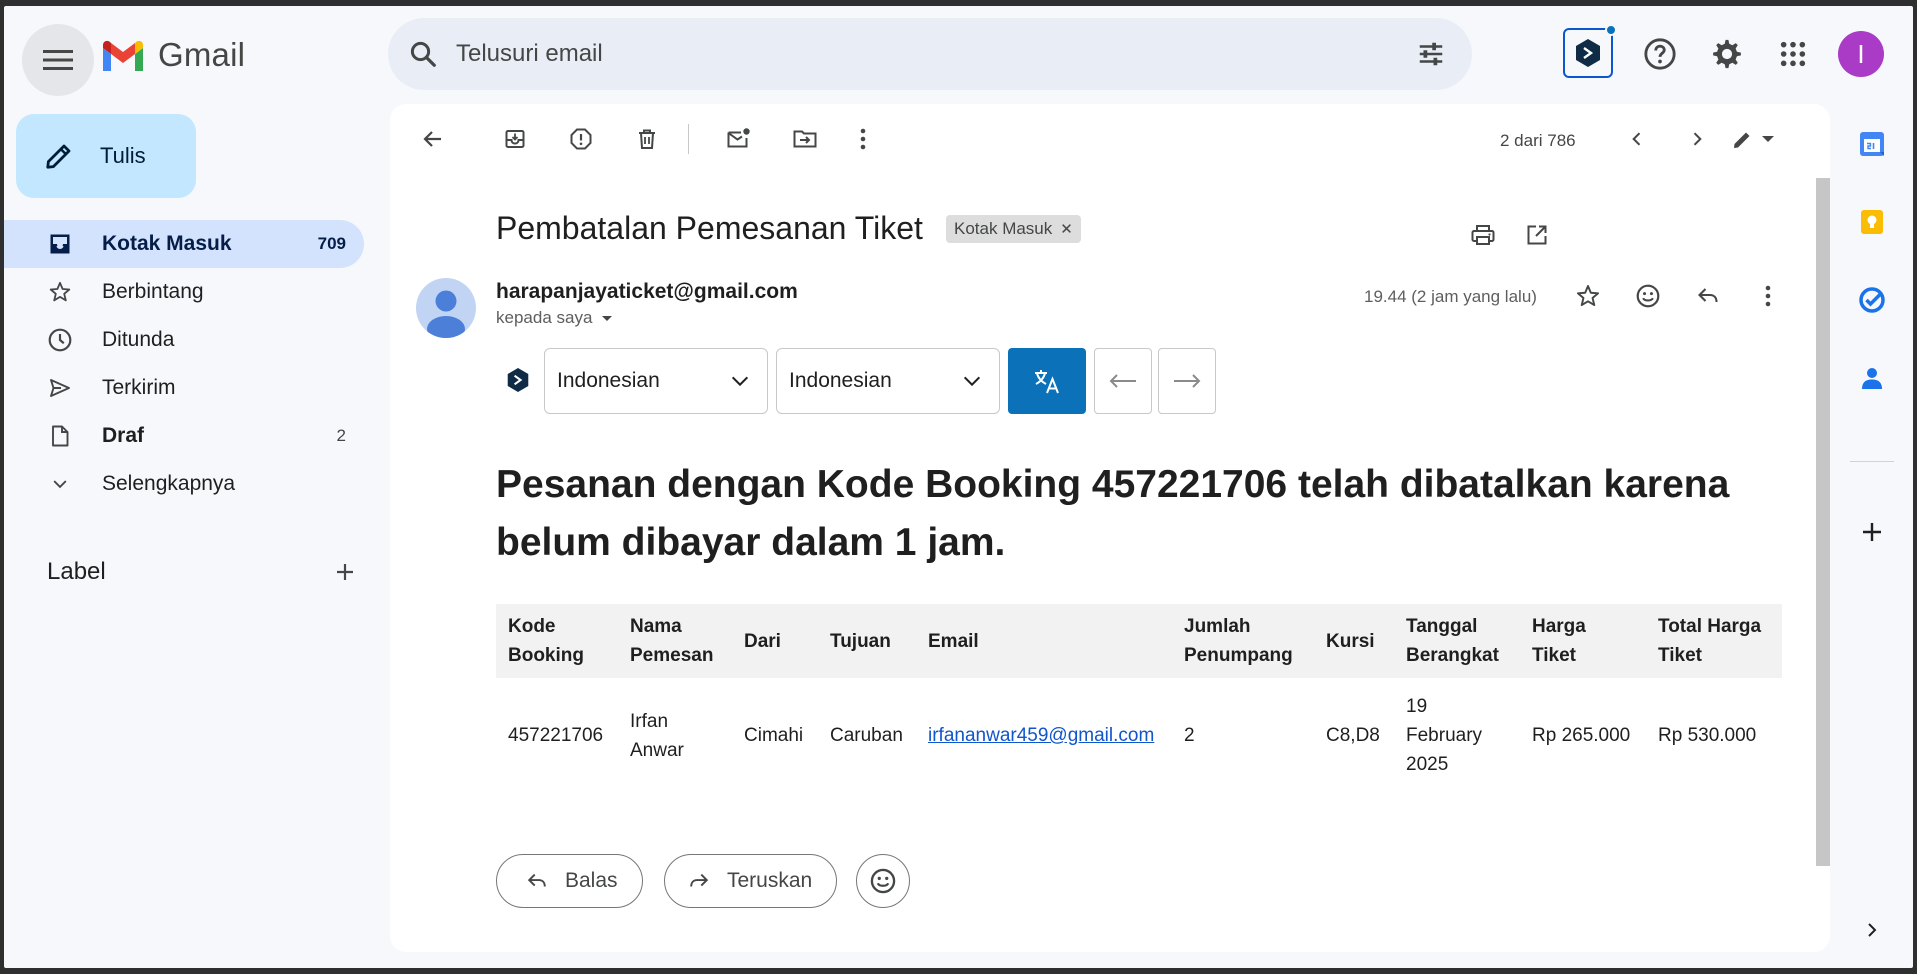 This screenshot has width=1917, height=974. I want to click on more-vert-icon, so click(1768, 296).